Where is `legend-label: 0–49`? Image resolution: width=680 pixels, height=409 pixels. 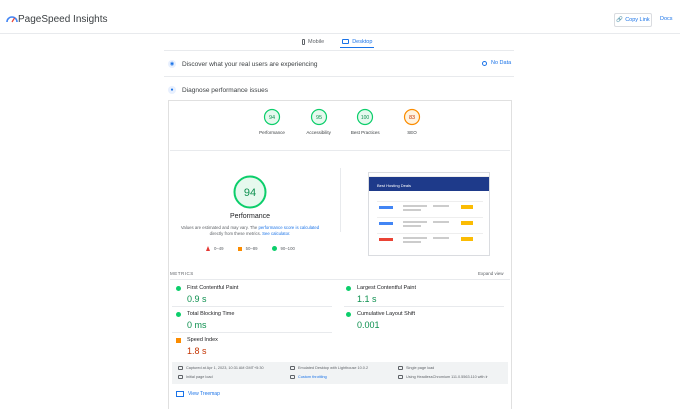 legend-label: 0–49 is located at coordinates (219, 248).